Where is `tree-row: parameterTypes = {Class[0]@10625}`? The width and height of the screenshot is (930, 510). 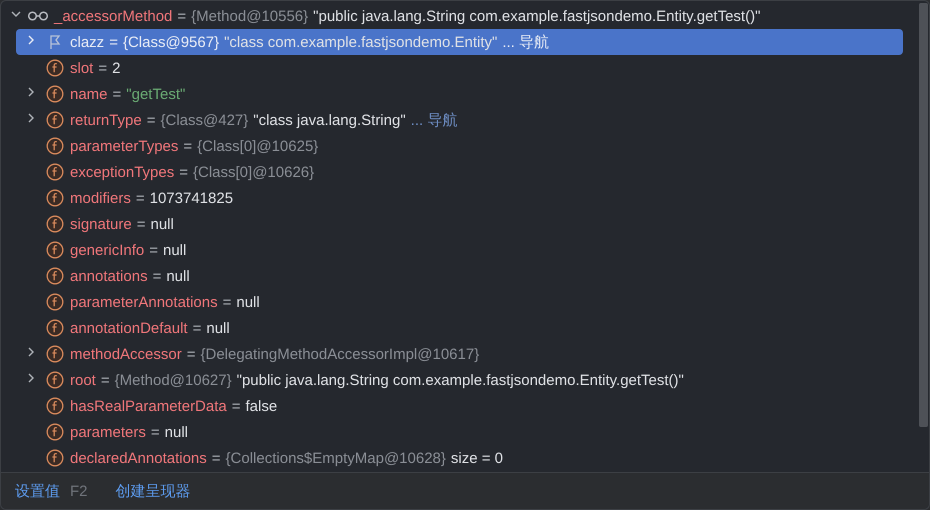 tree-row: parameterTypes = {Class[0]@10625} is located at coordinates (459, 146).